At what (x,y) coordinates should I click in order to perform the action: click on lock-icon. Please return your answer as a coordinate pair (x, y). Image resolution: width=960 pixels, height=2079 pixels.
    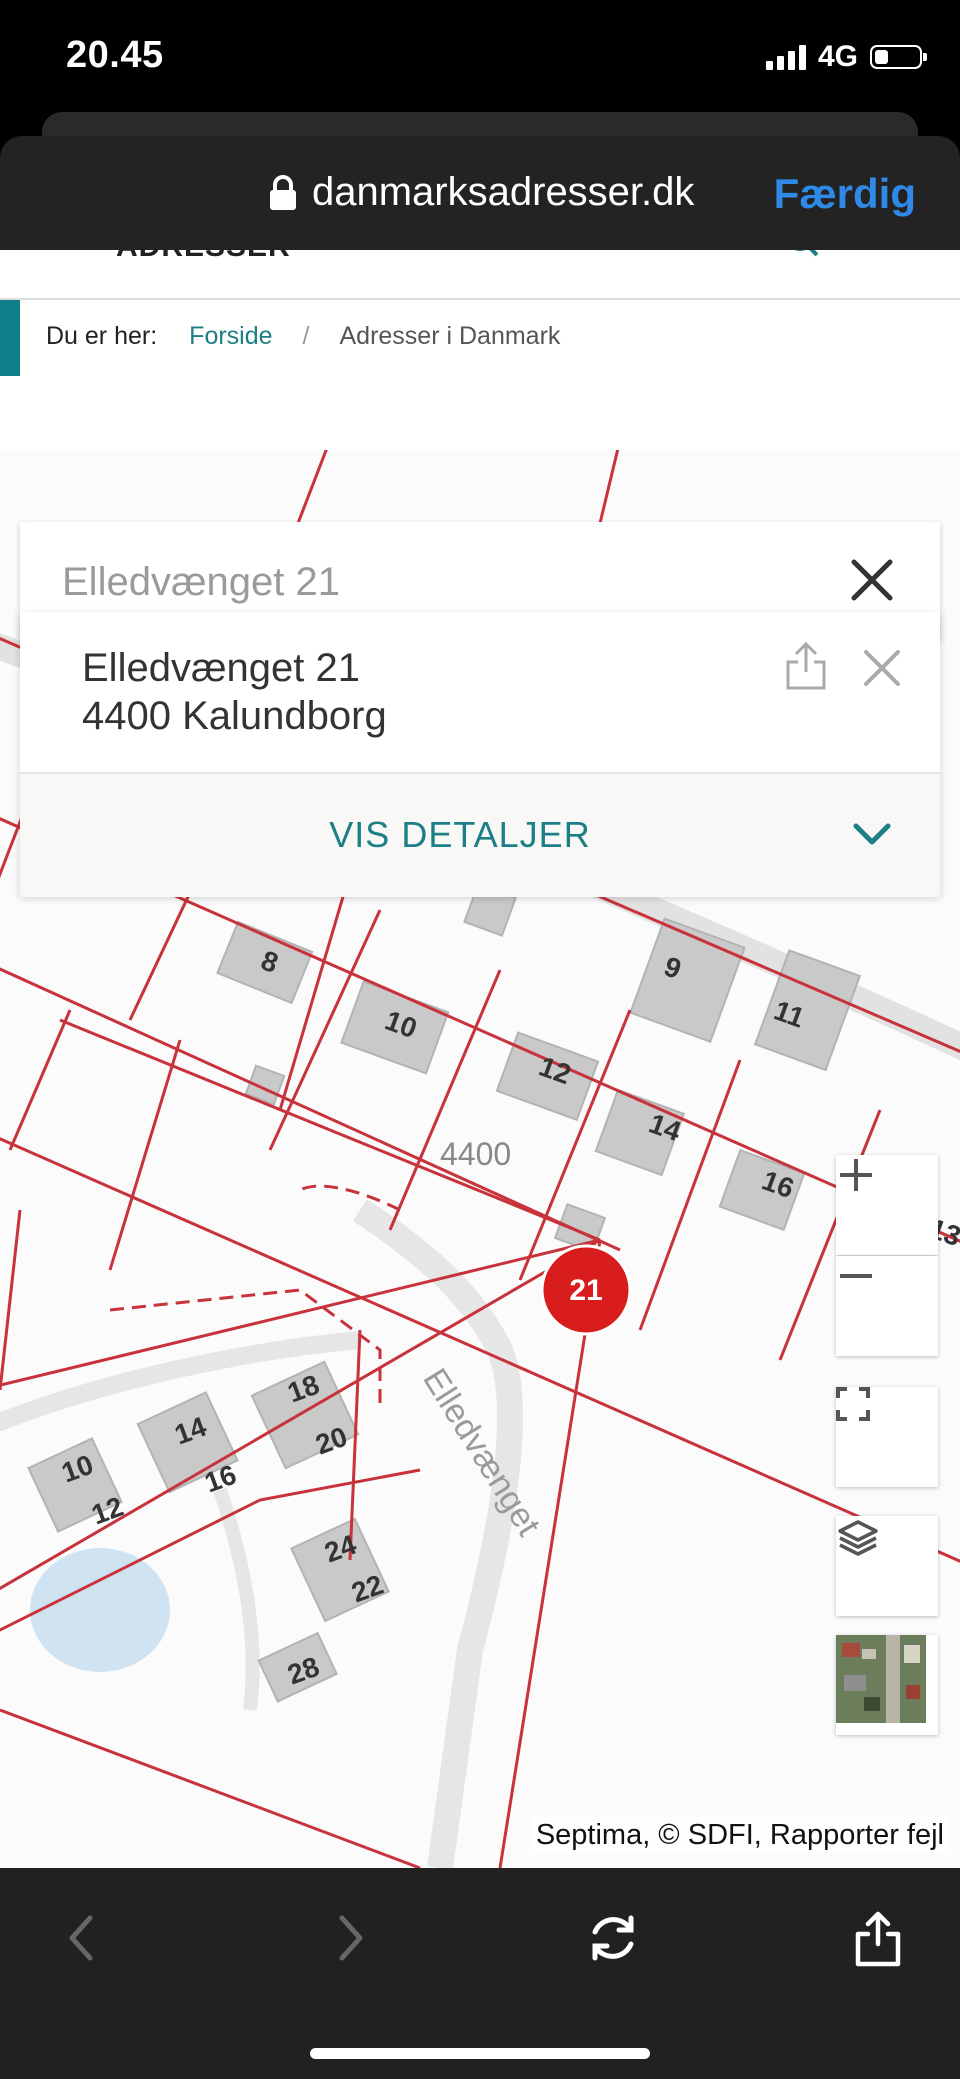
    Looking at the image, I should click on (283, 192).